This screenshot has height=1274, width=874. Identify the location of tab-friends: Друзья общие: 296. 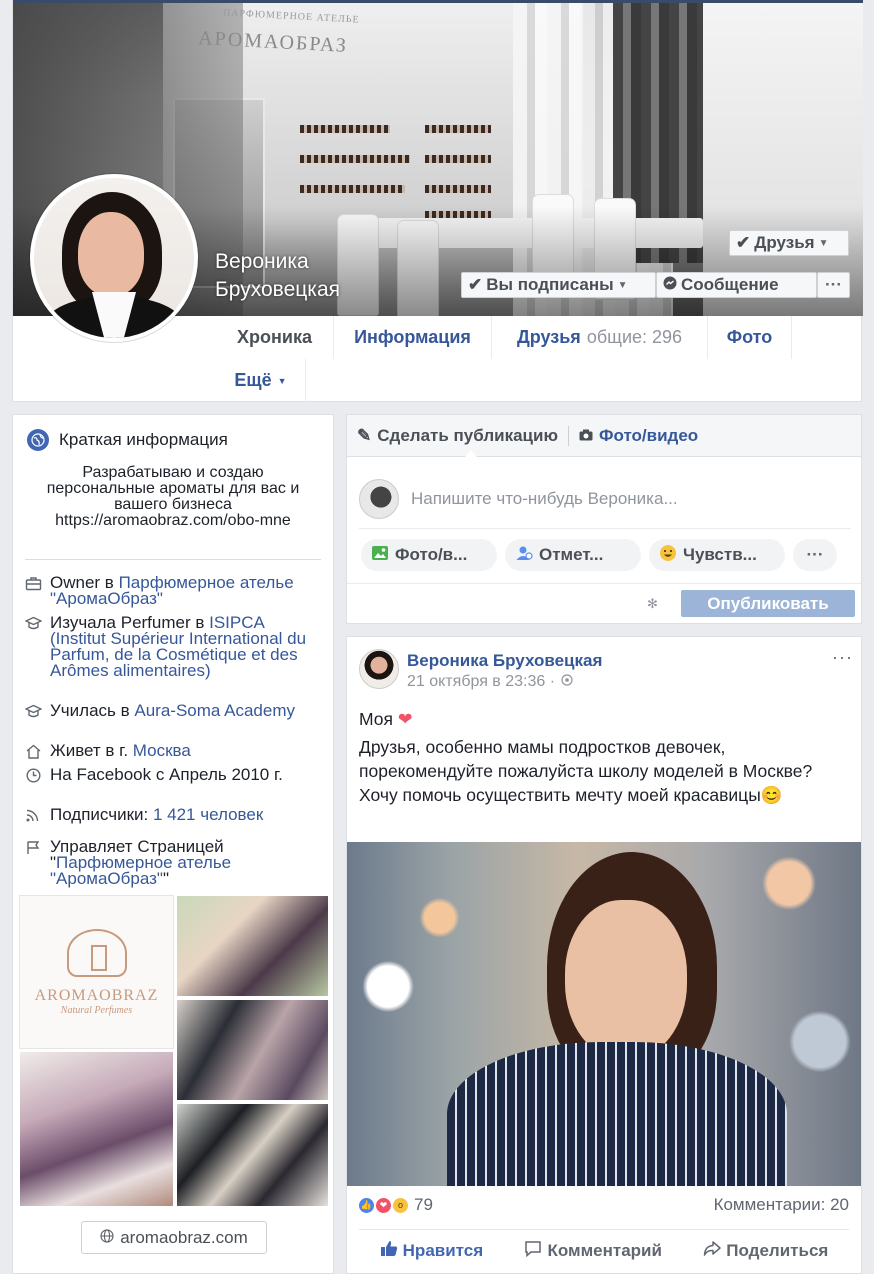
(600, 337).